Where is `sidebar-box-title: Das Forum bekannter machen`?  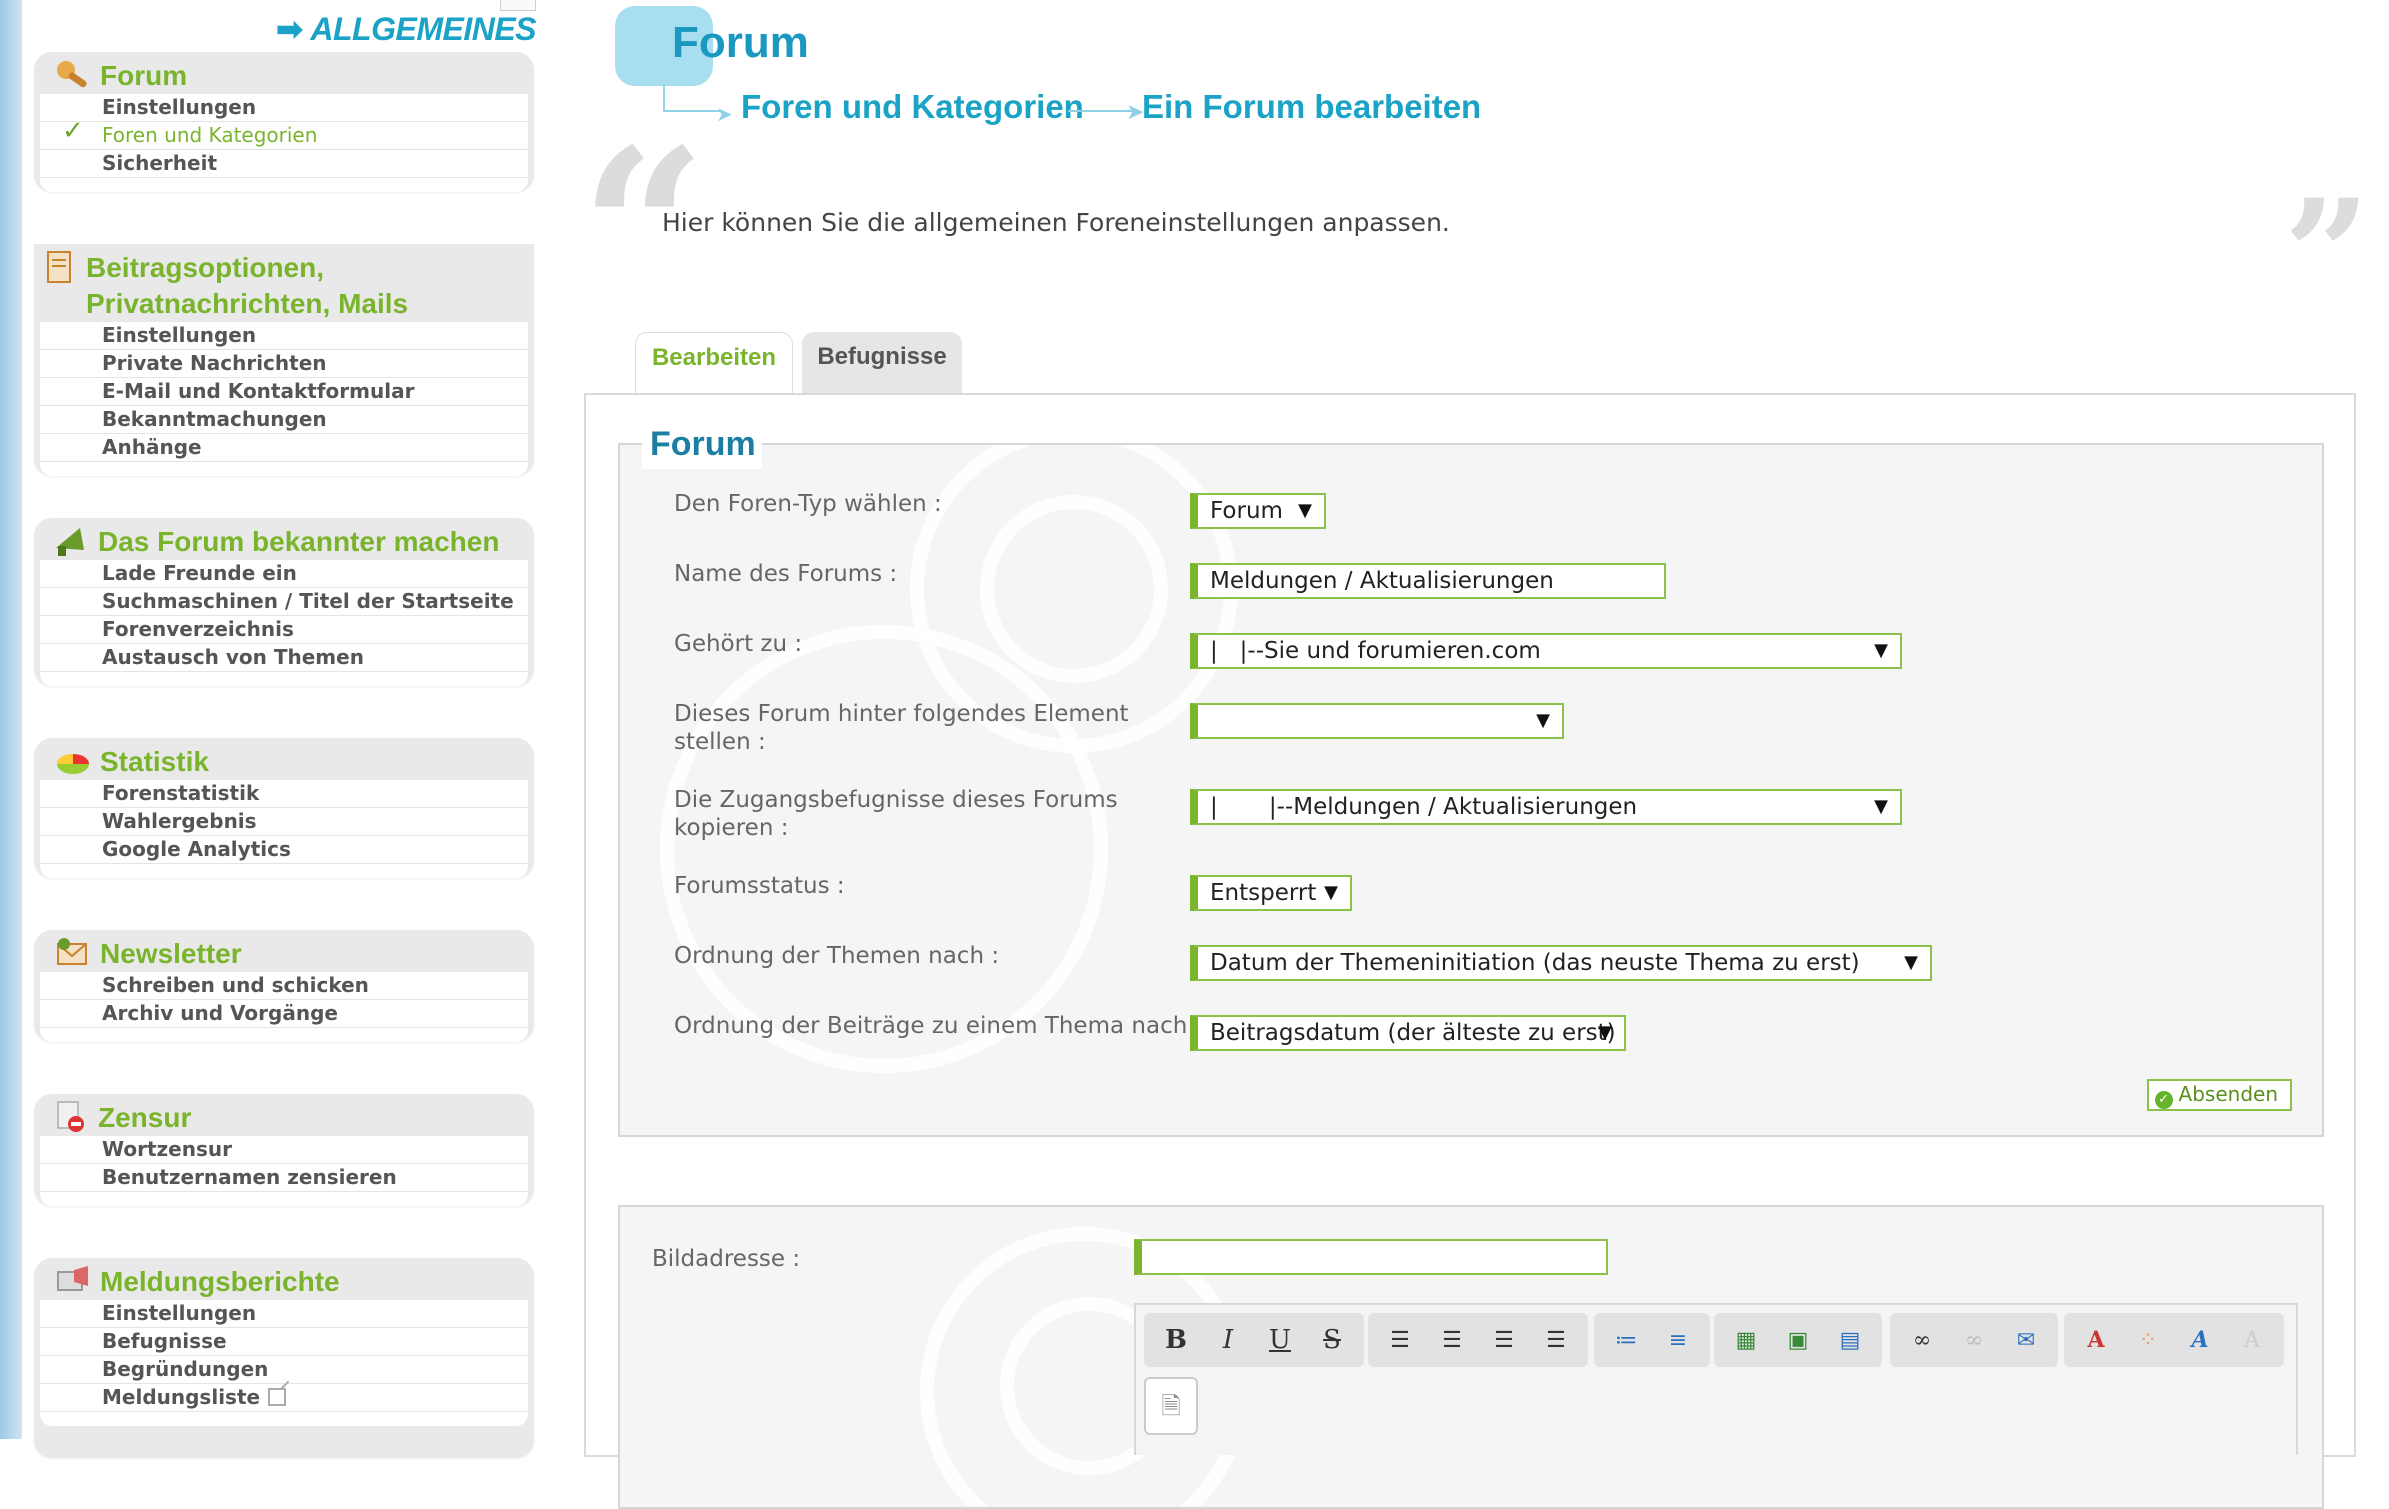 sidebar-box-title: Das Forum bekannter machen is located at coordinates (298, 542).